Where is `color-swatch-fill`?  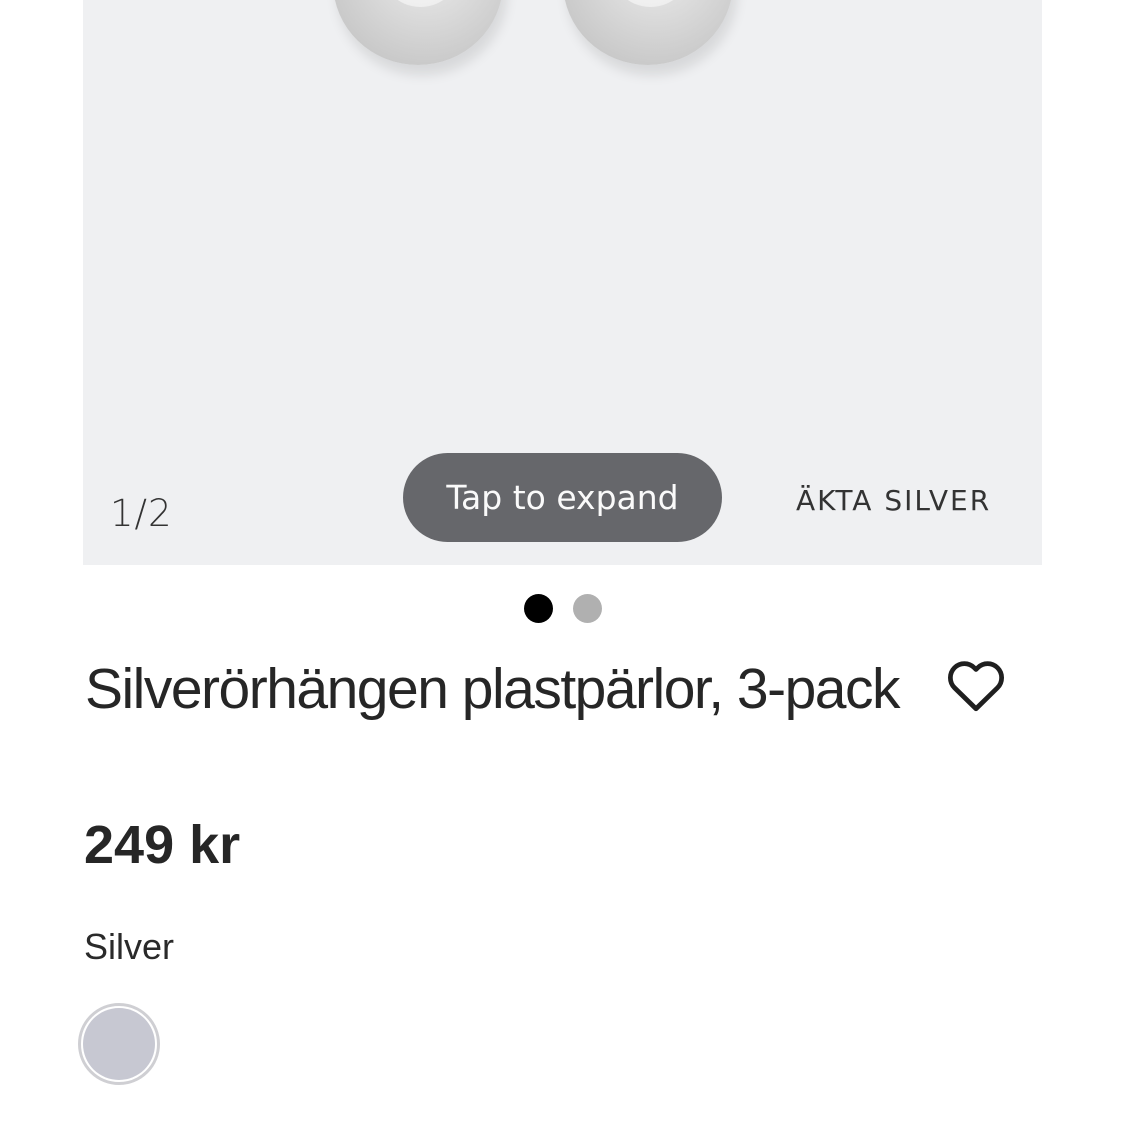
color-swatch-fill is located at coordinates (119, 1044).